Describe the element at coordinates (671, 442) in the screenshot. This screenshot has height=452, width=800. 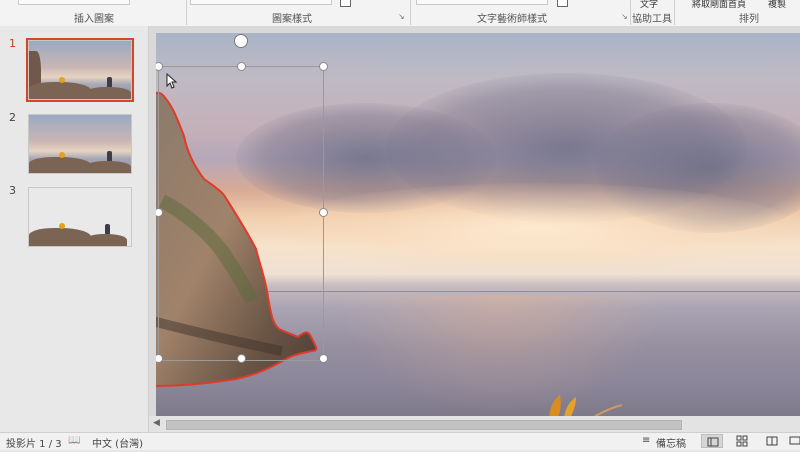
I see `notes-button: 備忘稿` at that location.